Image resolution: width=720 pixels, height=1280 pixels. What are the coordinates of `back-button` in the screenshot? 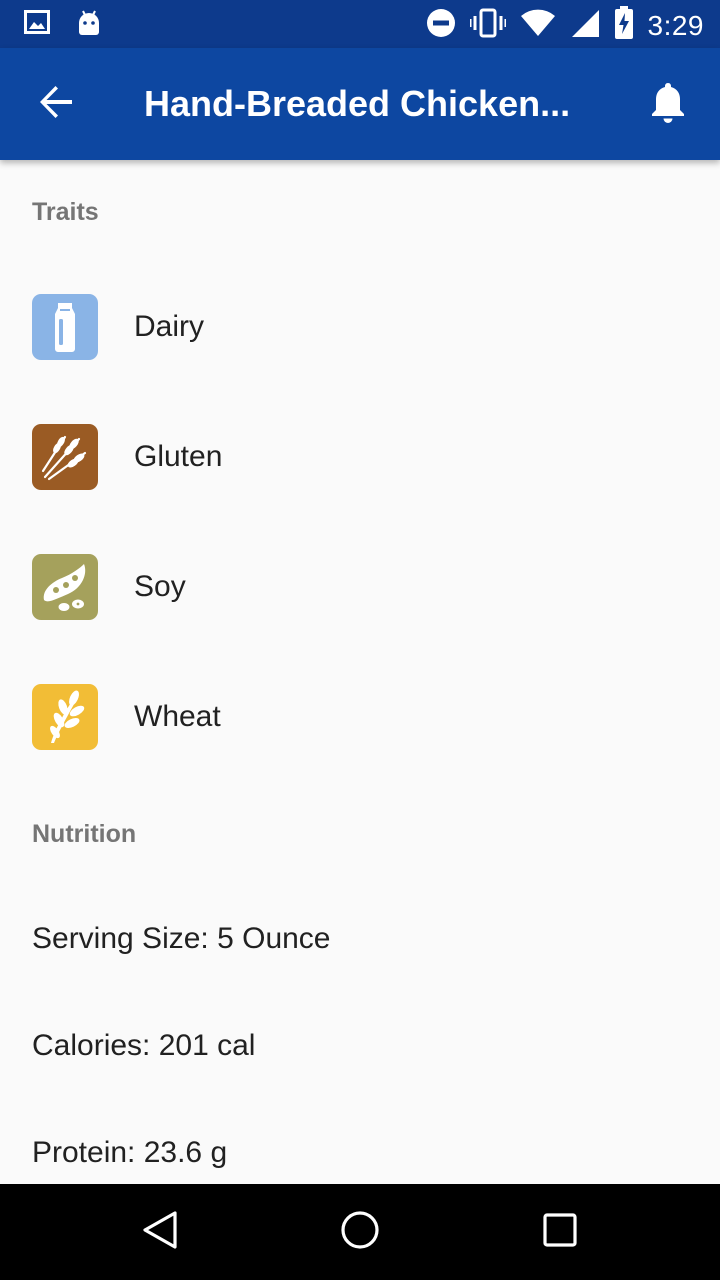 It's located at (56, 104).